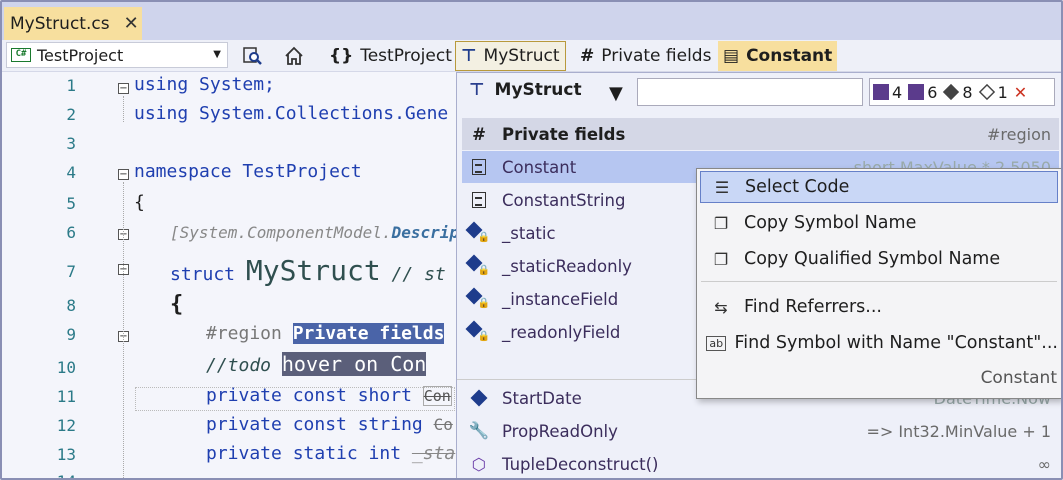  What do you see at coordinates (433, 453) in the screenshot?
I see `code-text: _sta` at bounding box center [433, 453].